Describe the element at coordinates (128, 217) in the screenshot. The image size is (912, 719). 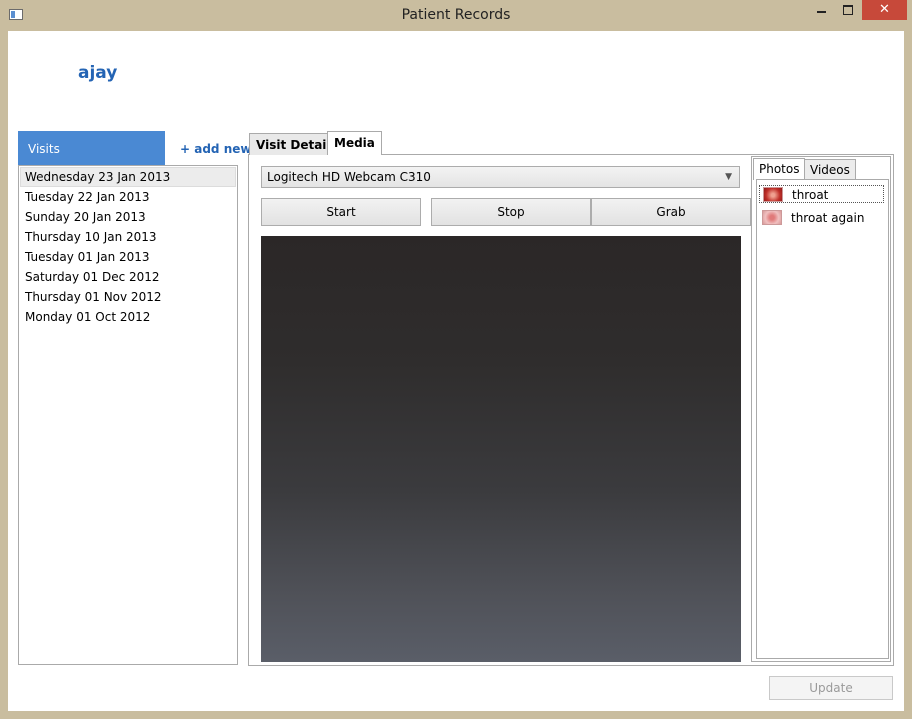
I see `visit-item: Sunday 20 Jan 2013` at that location.